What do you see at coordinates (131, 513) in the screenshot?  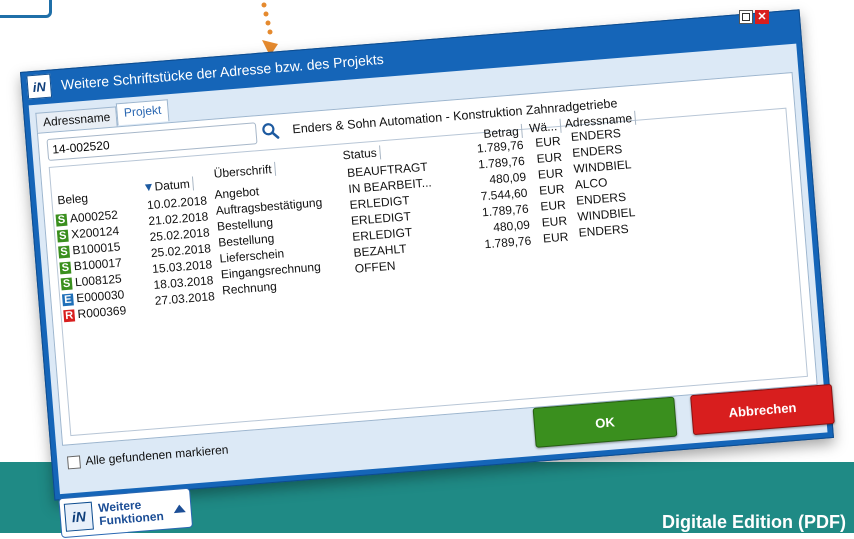 I see `more-functions-label: Weitere Funktionen` at bounding box center [131, 513].